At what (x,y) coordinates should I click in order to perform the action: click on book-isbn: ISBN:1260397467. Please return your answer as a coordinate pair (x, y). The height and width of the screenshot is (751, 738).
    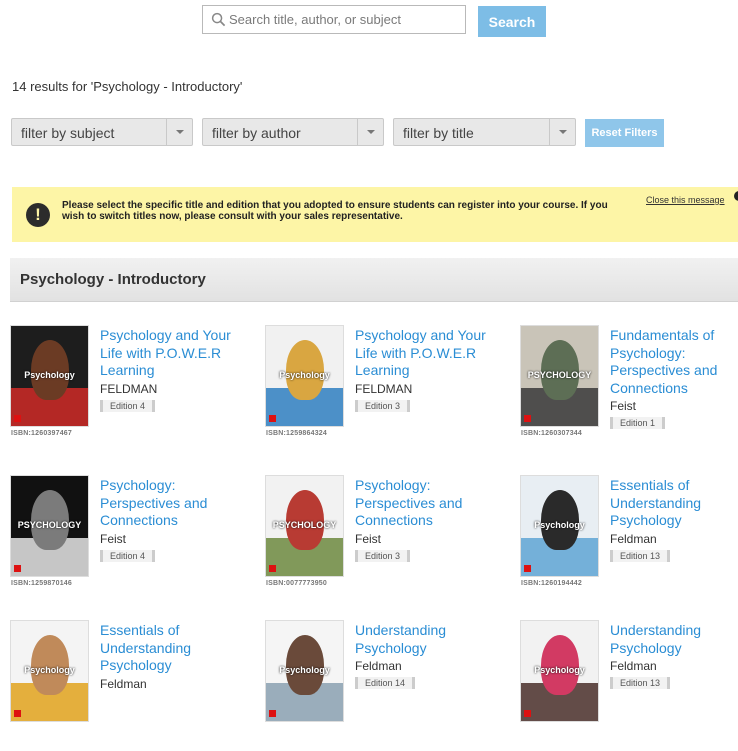
    Looking at the image, I should click on (41, 433).